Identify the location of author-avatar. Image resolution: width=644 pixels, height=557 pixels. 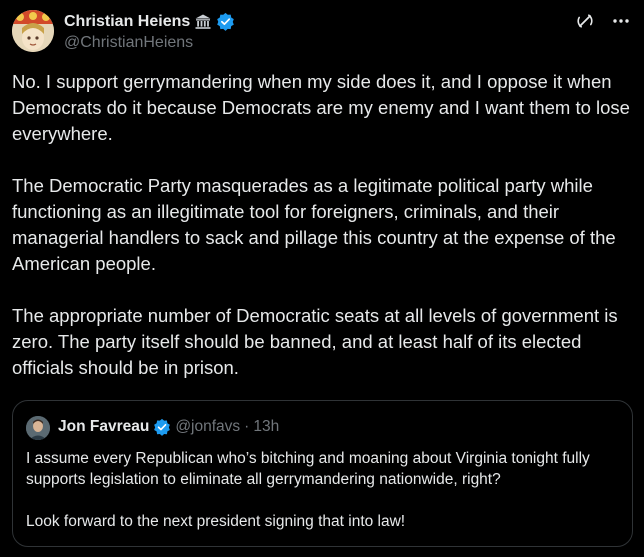
(33, 31).